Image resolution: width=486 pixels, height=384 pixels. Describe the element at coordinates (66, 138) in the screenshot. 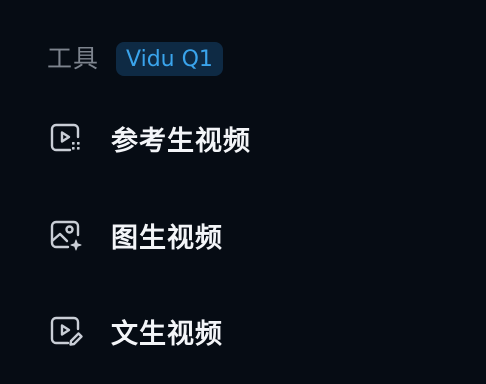

I see `video-play-grid-icon` at that location.